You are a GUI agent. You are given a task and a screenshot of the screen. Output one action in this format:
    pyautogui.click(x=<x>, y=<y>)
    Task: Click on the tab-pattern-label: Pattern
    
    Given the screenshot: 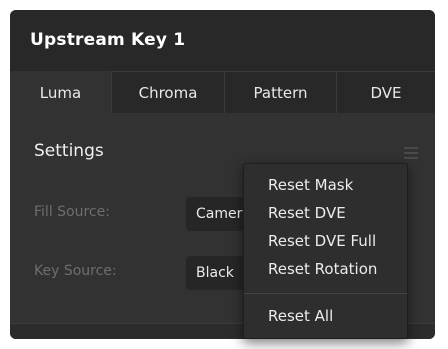 What is the action you would take?
    pyautogui.click(x=280, y=92)
    